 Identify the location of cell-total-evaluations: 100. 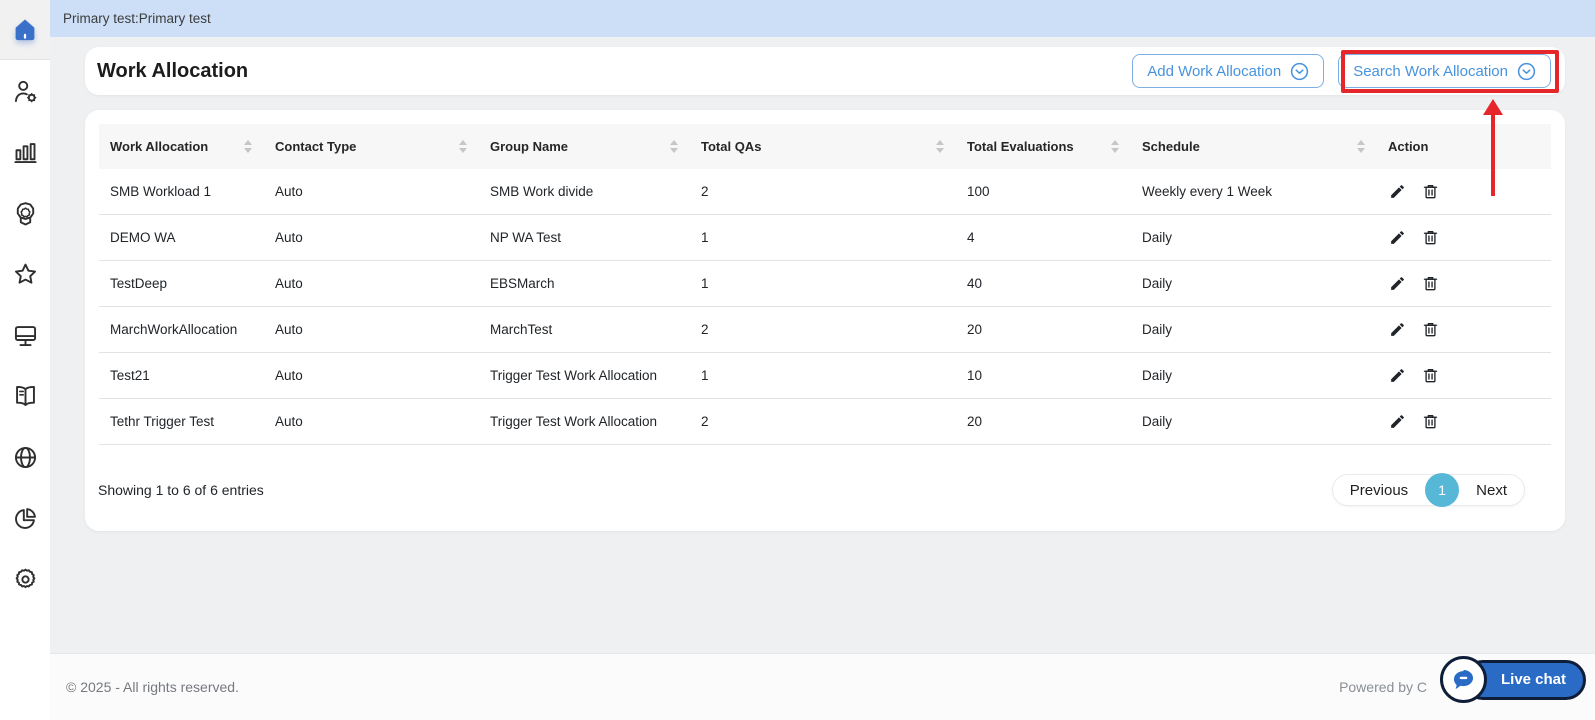
(1043, 192).